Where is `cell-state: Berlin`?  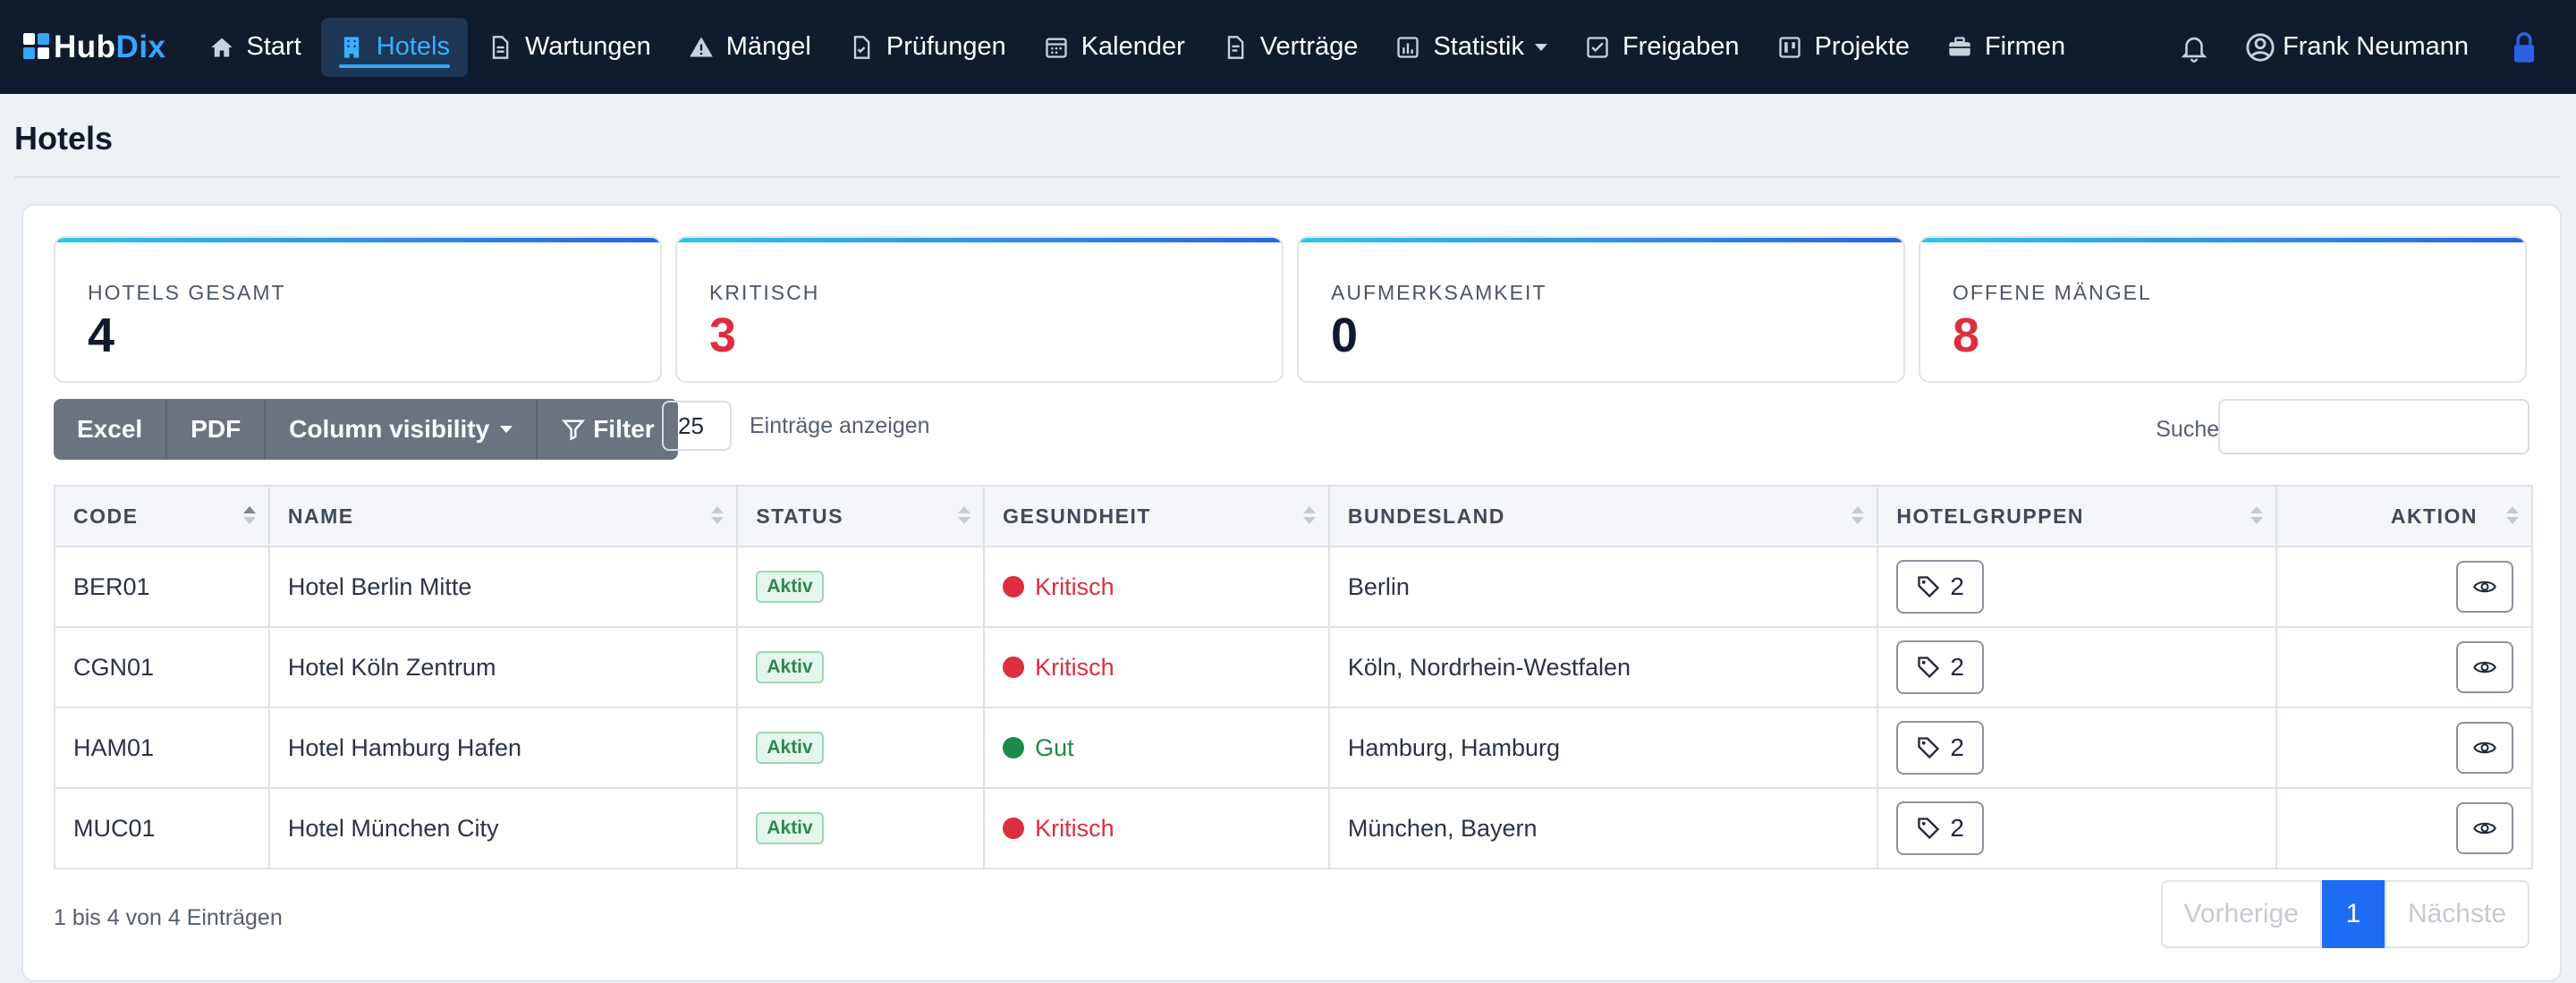
cell-state: Berlin is located at coordinates (1603, 587).